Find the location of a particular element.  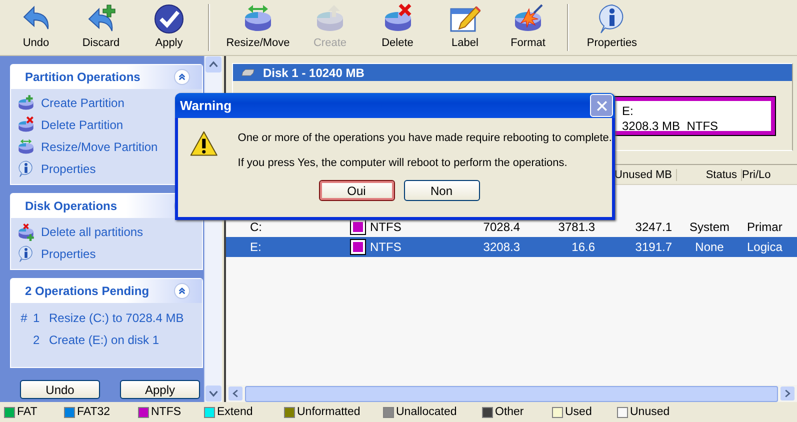

panel-title: Disk Operations is located at coordinates (71, 206).